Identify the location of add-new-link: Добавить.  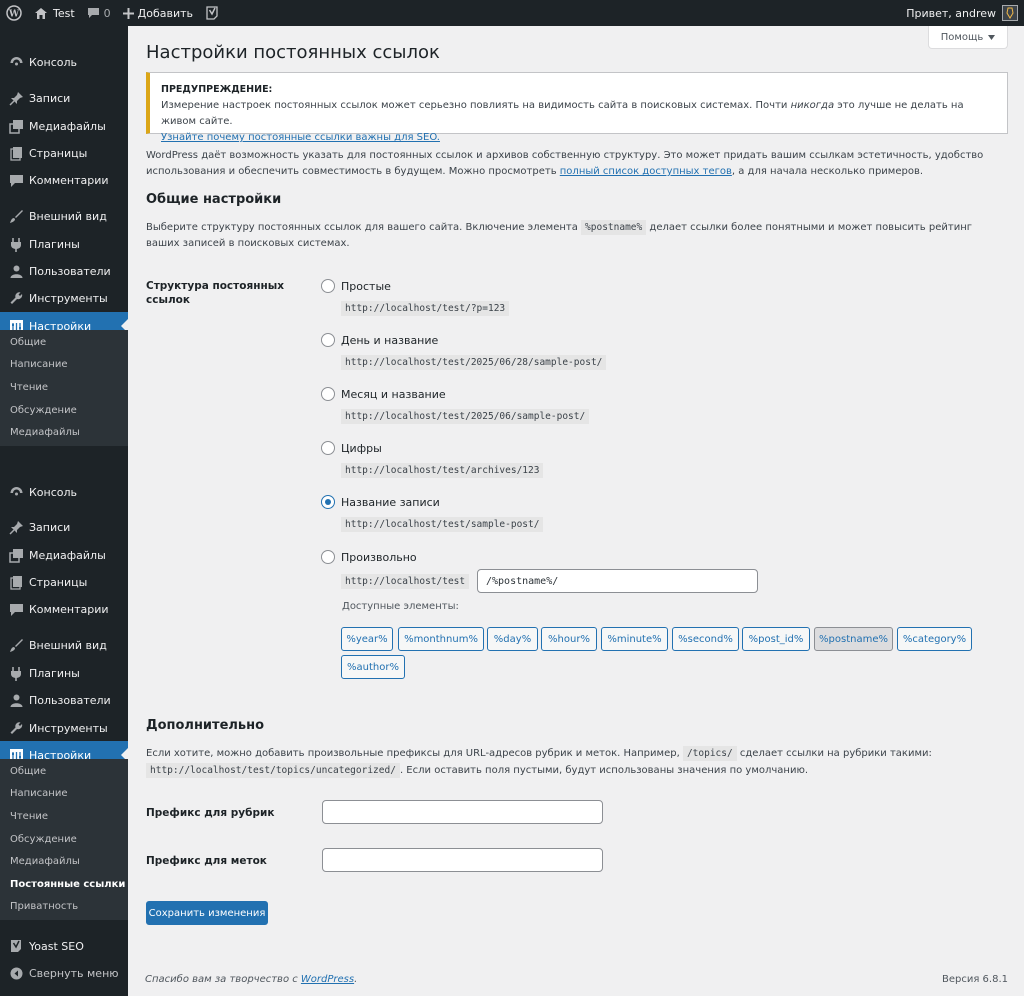
(158, 13).